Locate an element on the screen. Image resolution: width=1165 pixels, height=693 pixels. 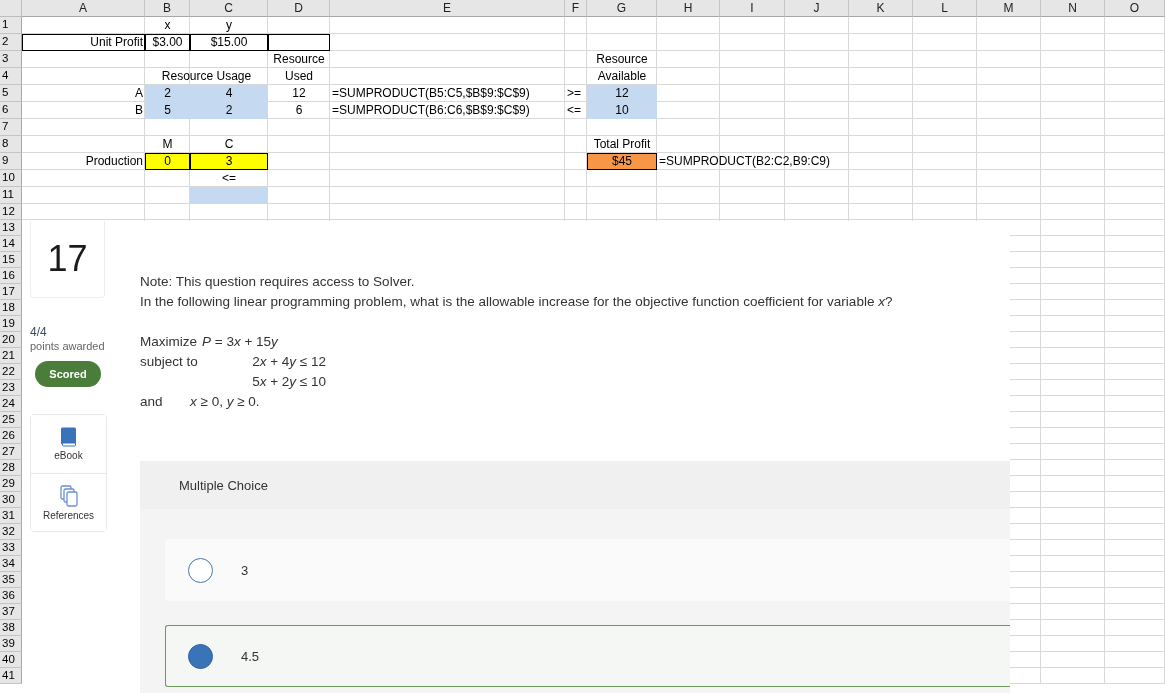
tool-button: References is located at coordinates (68, 502).